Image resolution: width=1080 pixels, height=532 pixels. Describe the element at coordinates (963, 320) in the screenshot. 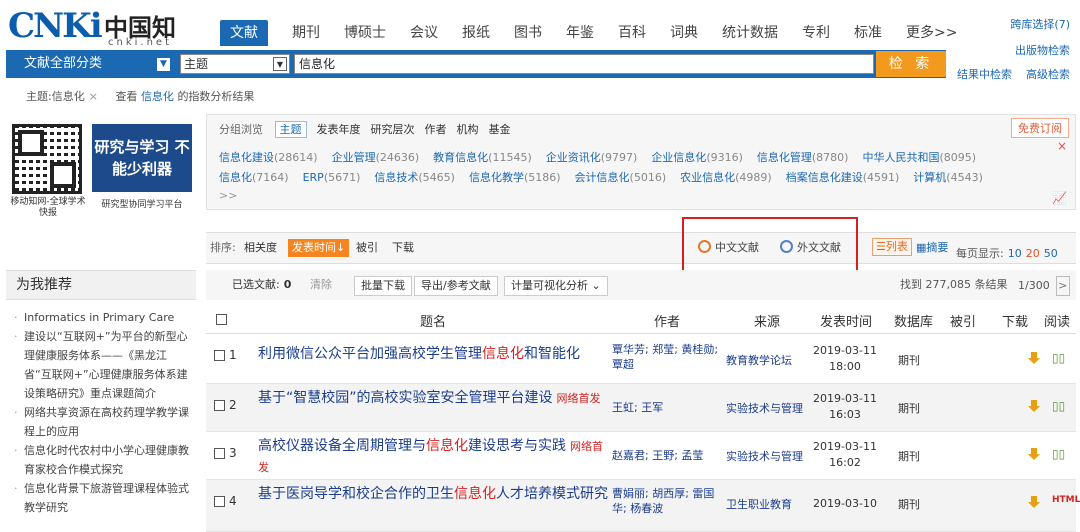

I see `col-cited: 被引` at that location.